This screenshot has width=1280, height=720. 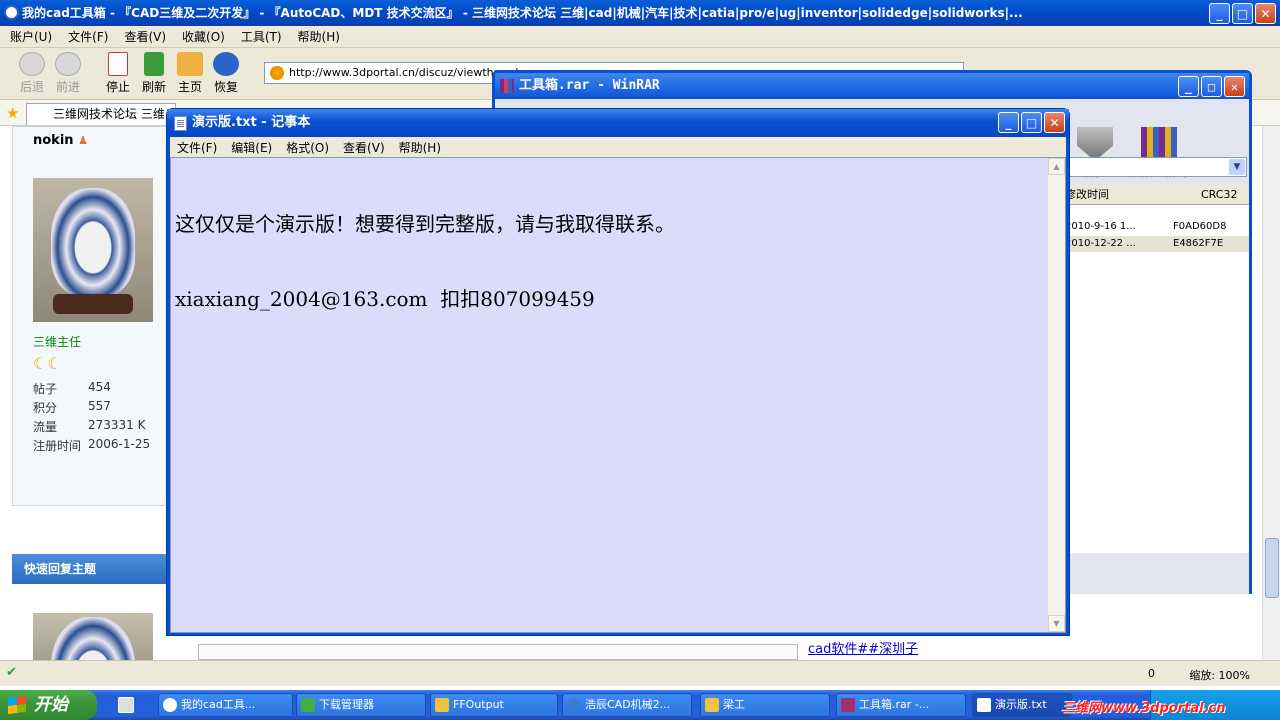 What do you see at coordinates (498, 652) in the screenshot?
I see `reply-textbox` at bounding box center [498, 652].